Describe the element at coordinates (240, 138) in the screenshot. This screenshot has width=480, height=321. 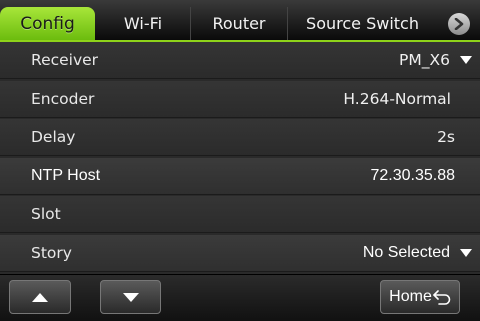
I see `setting-row-delay: Delay 2s` at that location.